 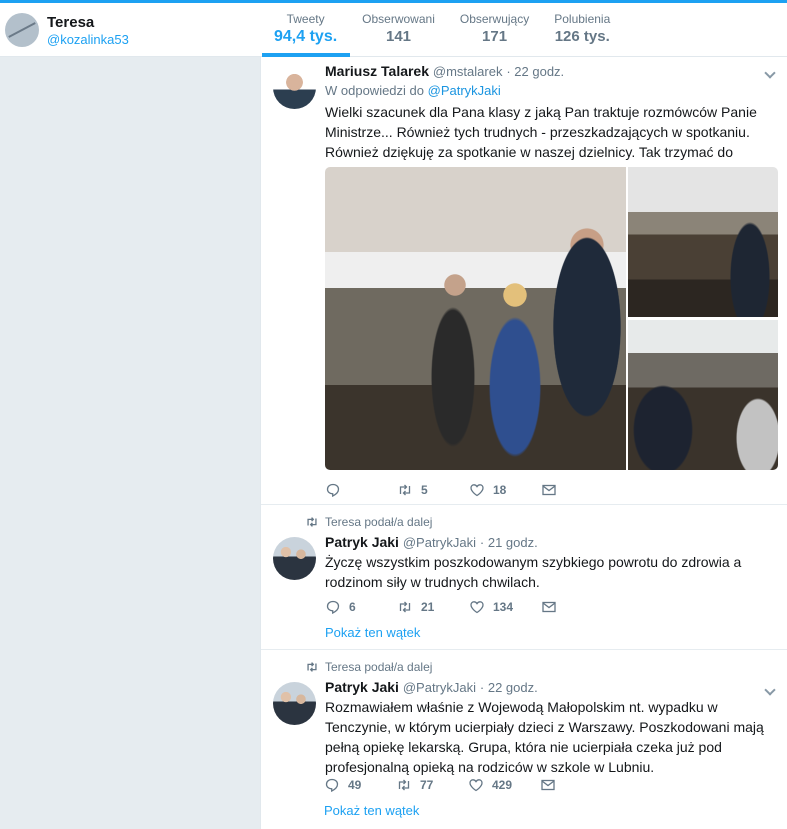 I want to click on reply-prefix: W odpowiedzi do, so click(x=374, y=90).